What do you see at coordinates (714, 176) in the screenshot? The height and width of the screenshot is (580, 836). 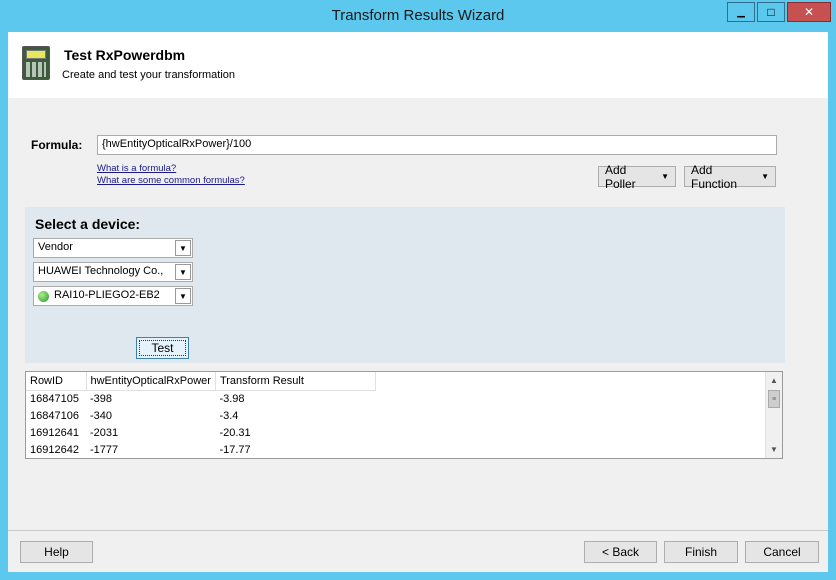 I see `add-function-label: Add Function` at bounding box center [714, 176].